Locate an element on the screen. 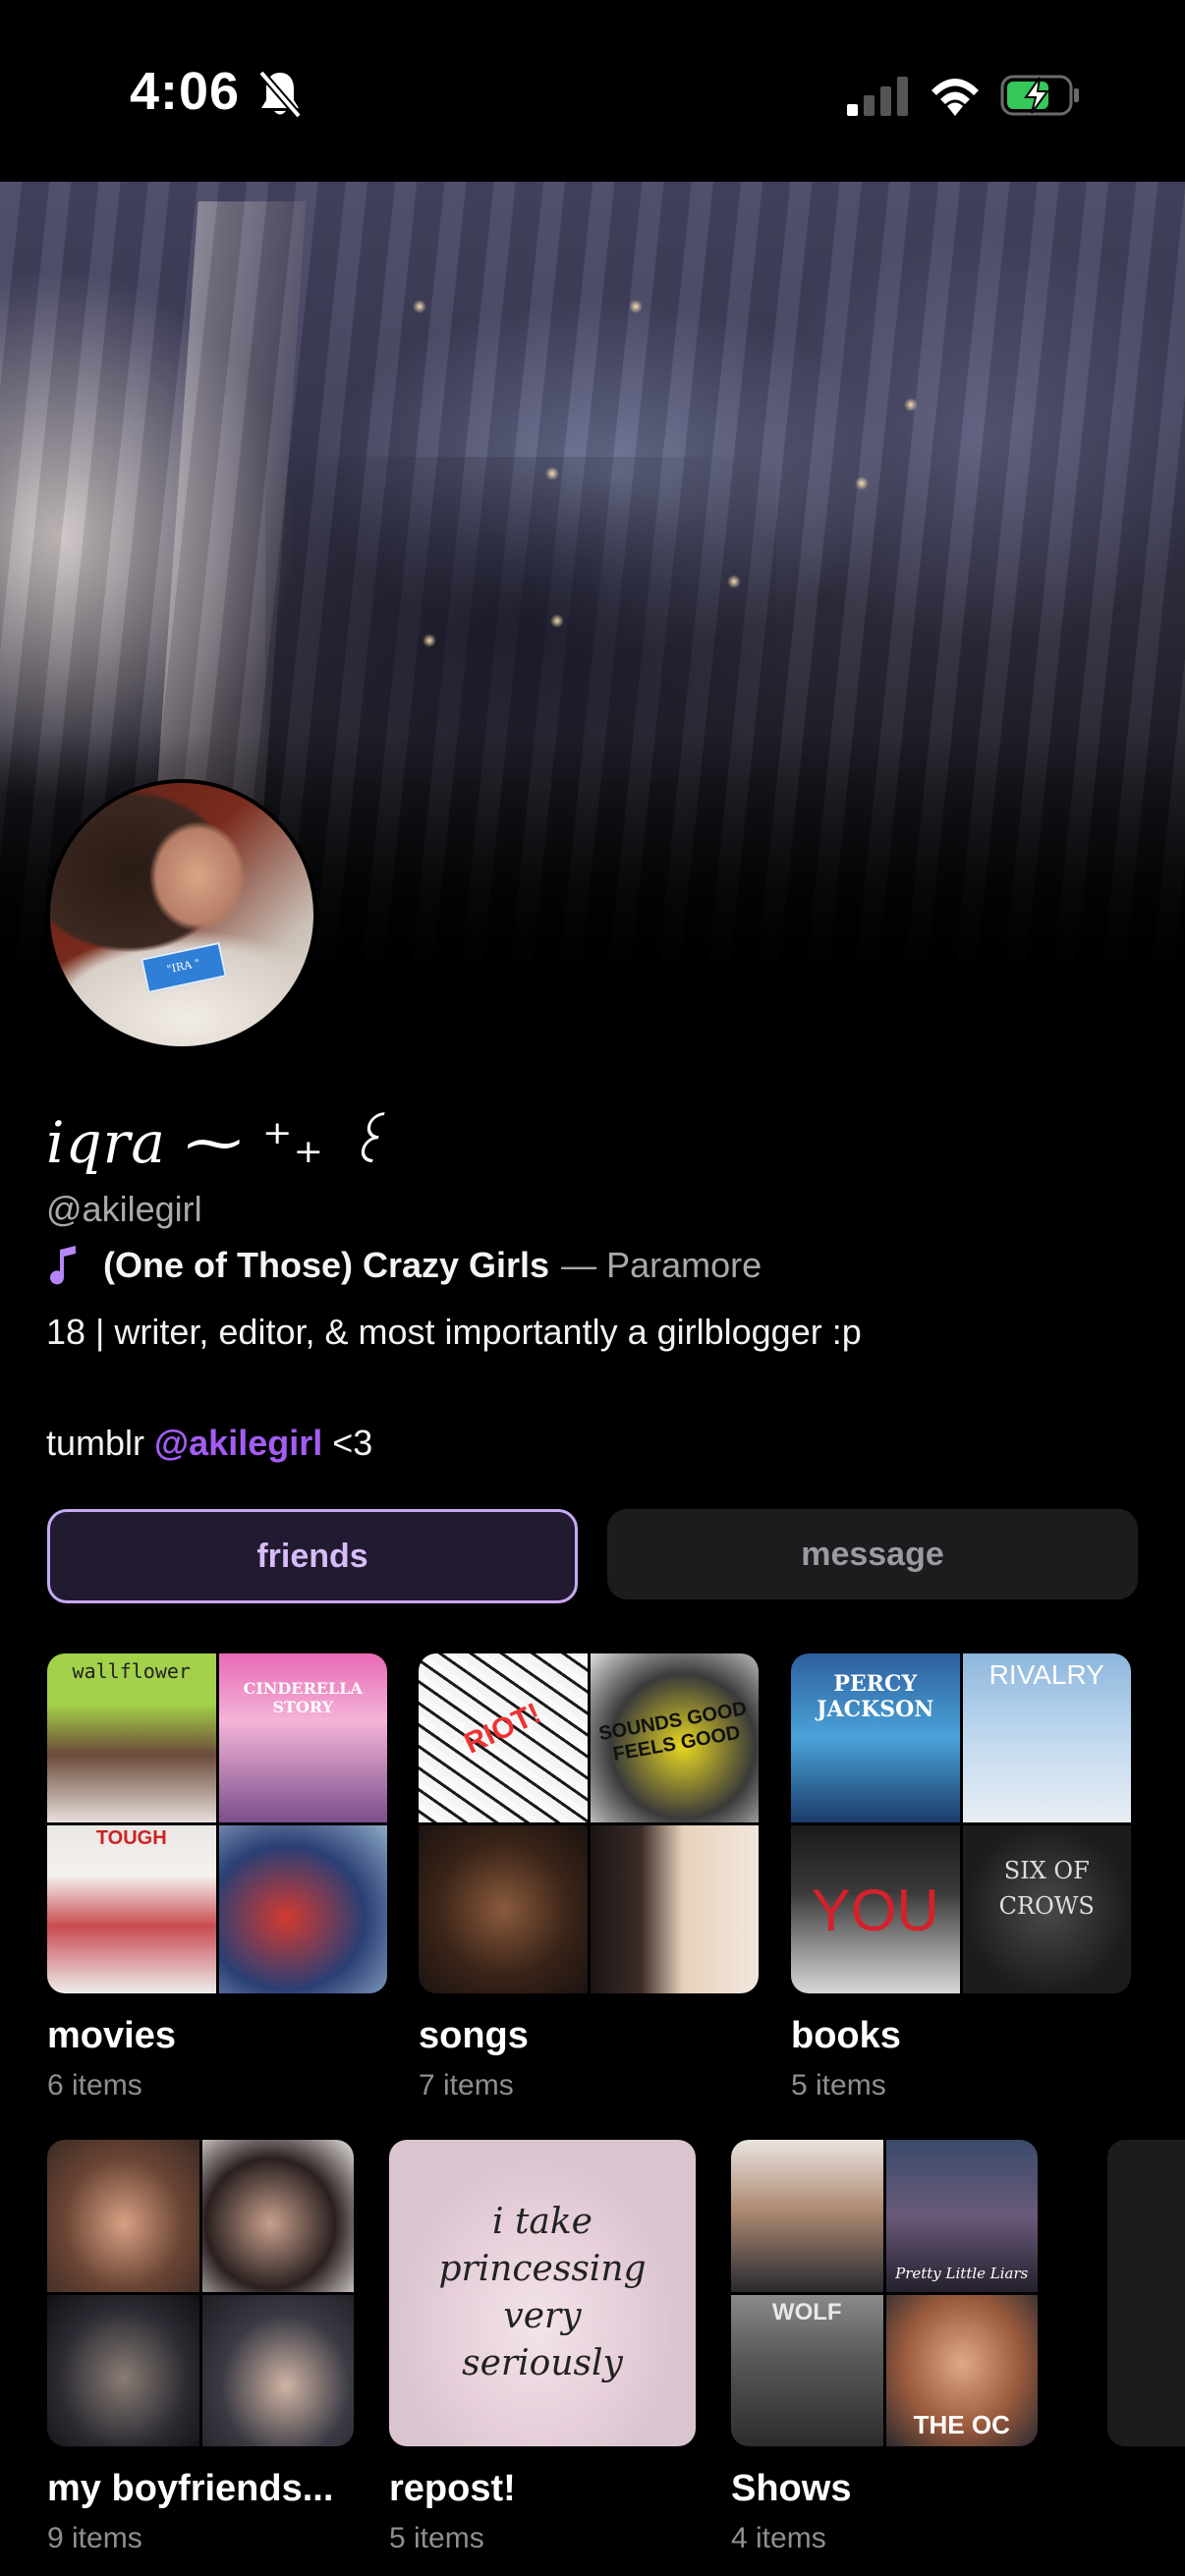 The image size is (1185, 2576). avatar: "IRA " is located at coordinates (182, 914).